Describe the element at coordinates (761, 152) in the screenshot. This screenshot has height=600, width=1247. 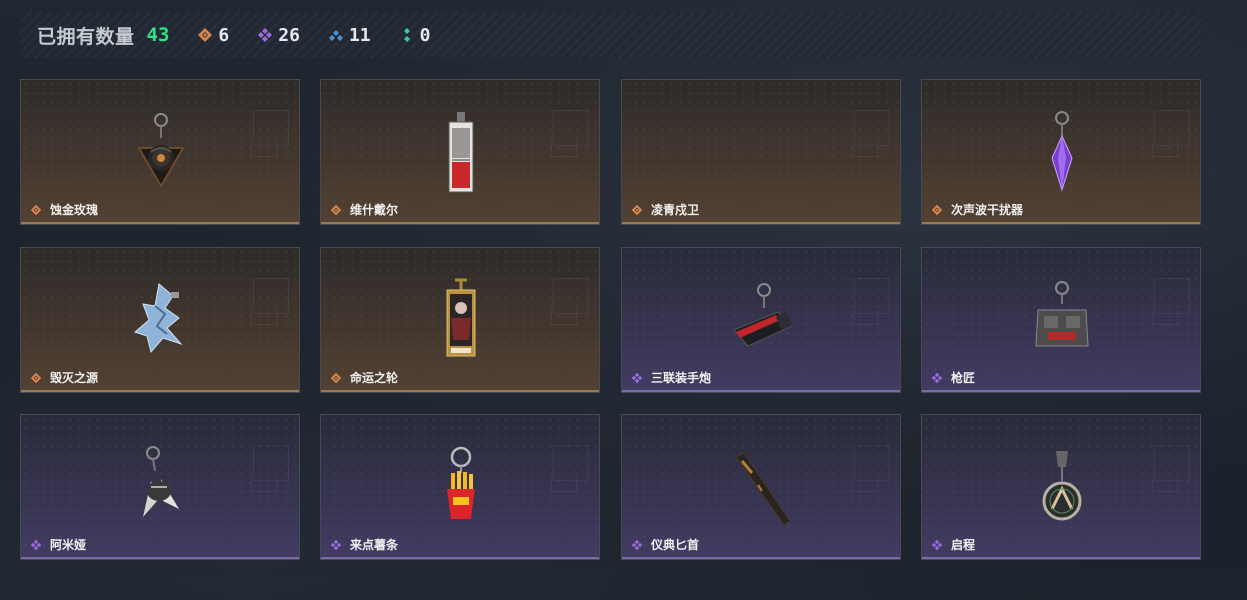
I see `charm-card: 凌青戍卫` at that location.